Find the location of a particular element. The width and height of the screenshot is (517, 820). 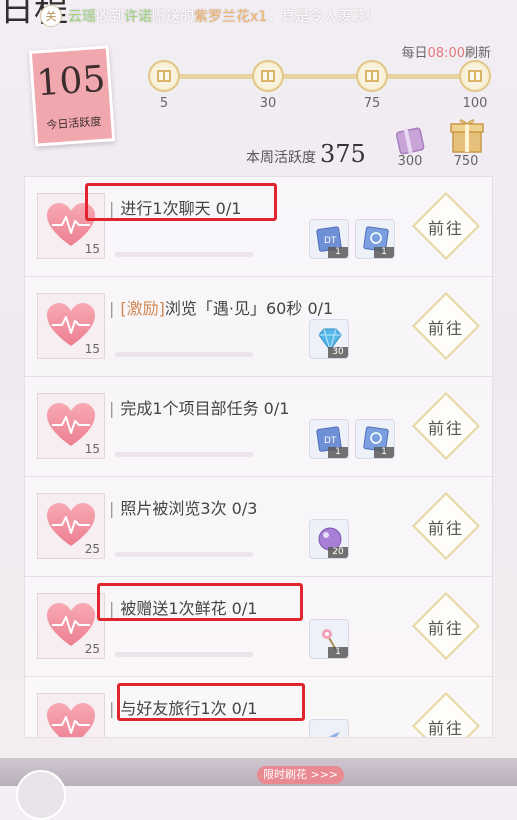

broadcast-text-2: 赠送的 is located at coordinates (173, 17).